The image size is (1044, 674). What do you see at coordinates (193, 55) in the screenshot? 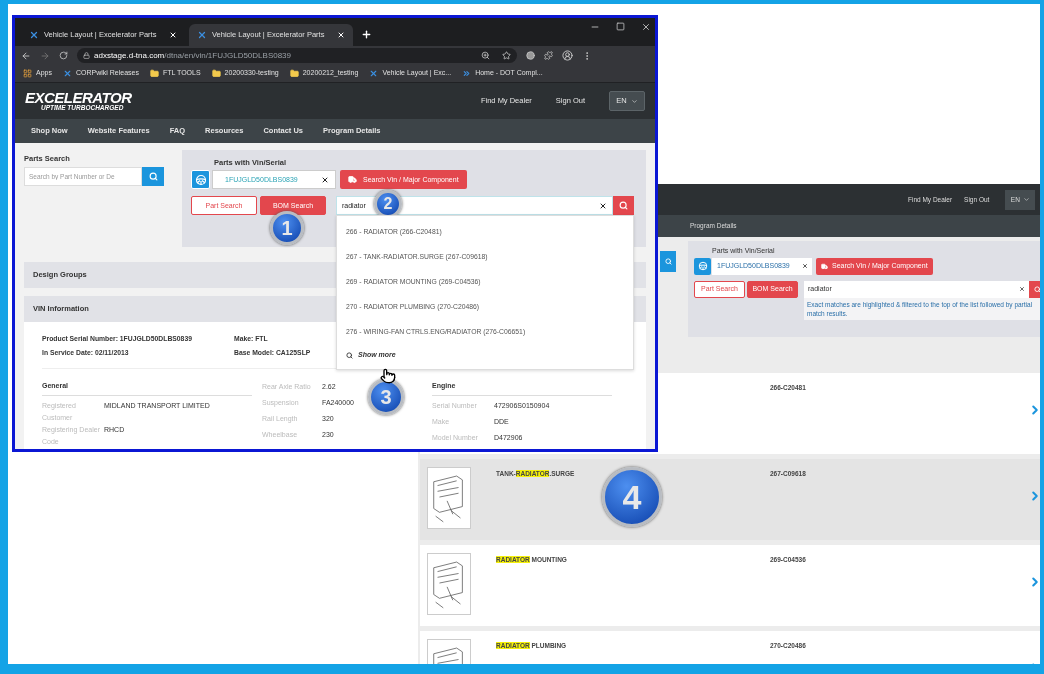
I see `url-text: adxstage.d-tna.com/dtna/en/vin/1FUJGLD50DLBS0839` at bounding box center [193, 55].